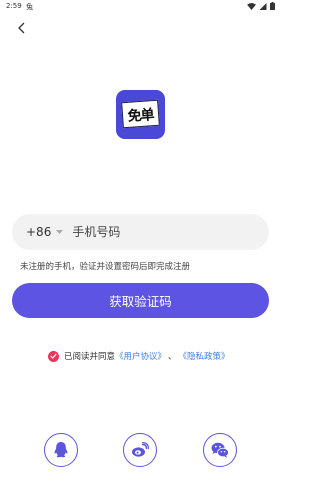 Image resolution: width=320 pixels, height=500 pixels. I want to click on privacy-policy-link: 《隐私政策》, so click(204, 356).